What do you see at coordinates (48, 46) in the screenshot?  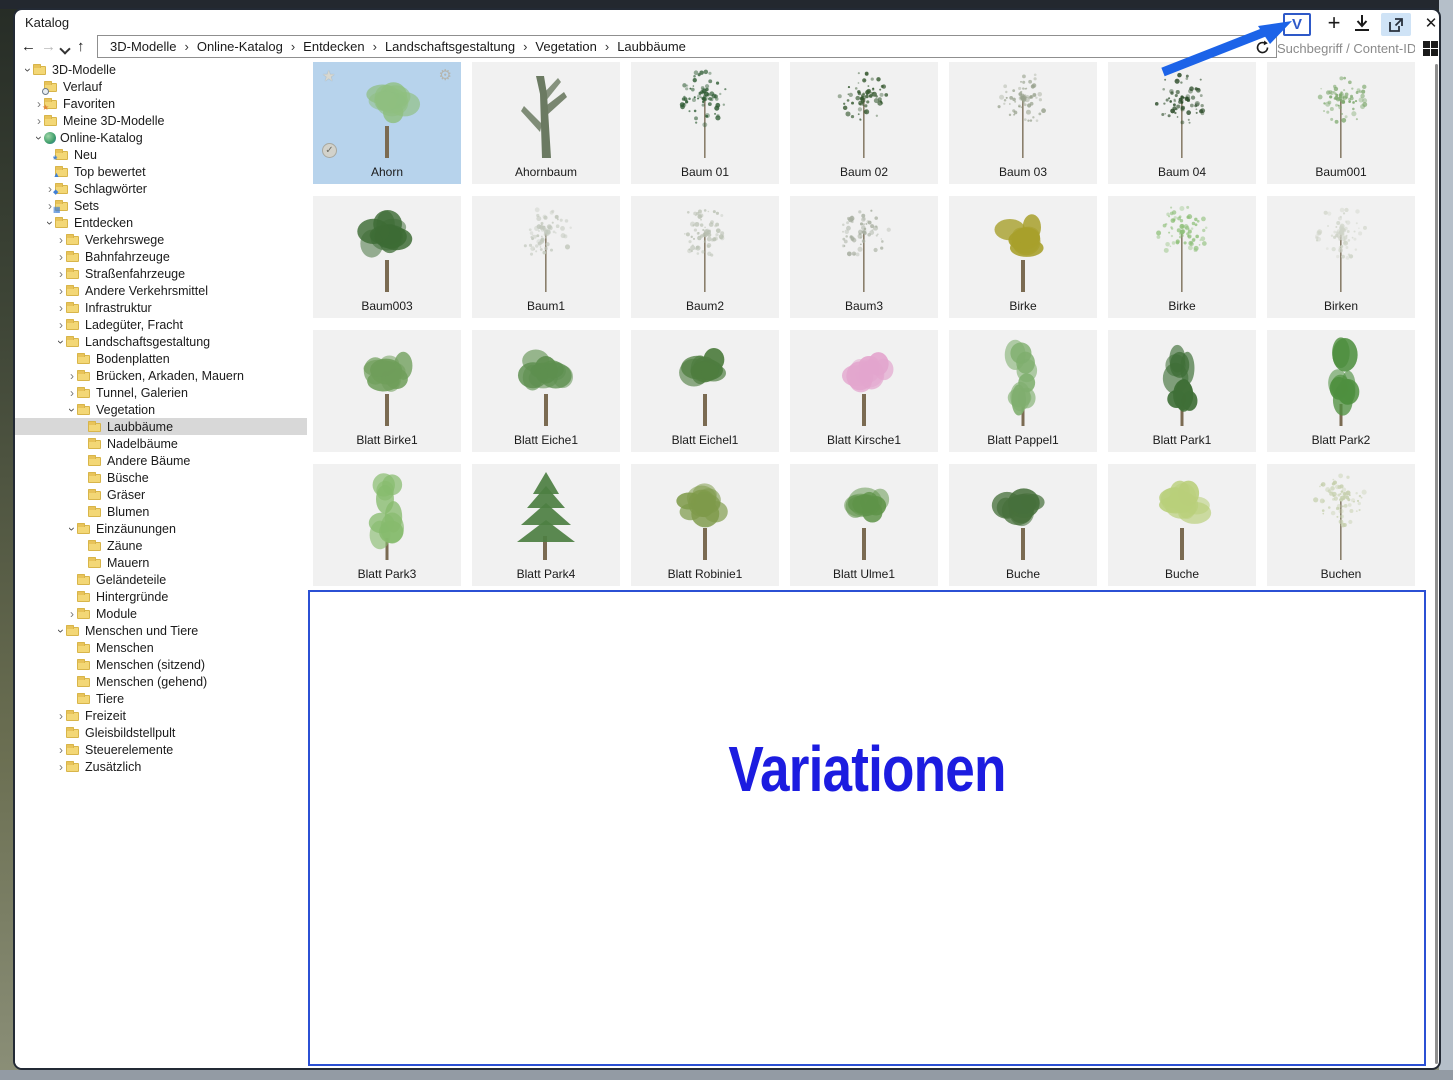 I see `forward-button: →` at bounding box center [48, 46].